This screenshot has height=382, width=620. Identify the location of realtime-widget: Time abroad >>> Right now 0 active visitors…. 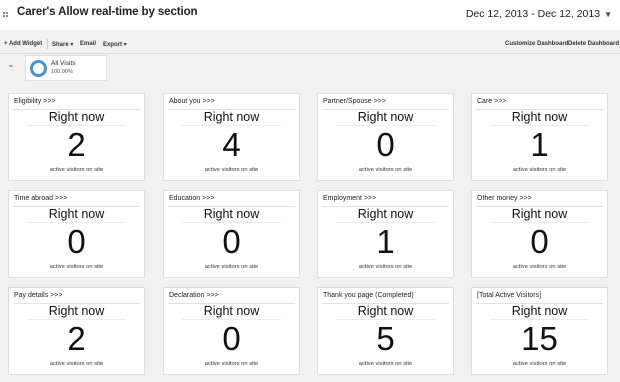
(76, 234).